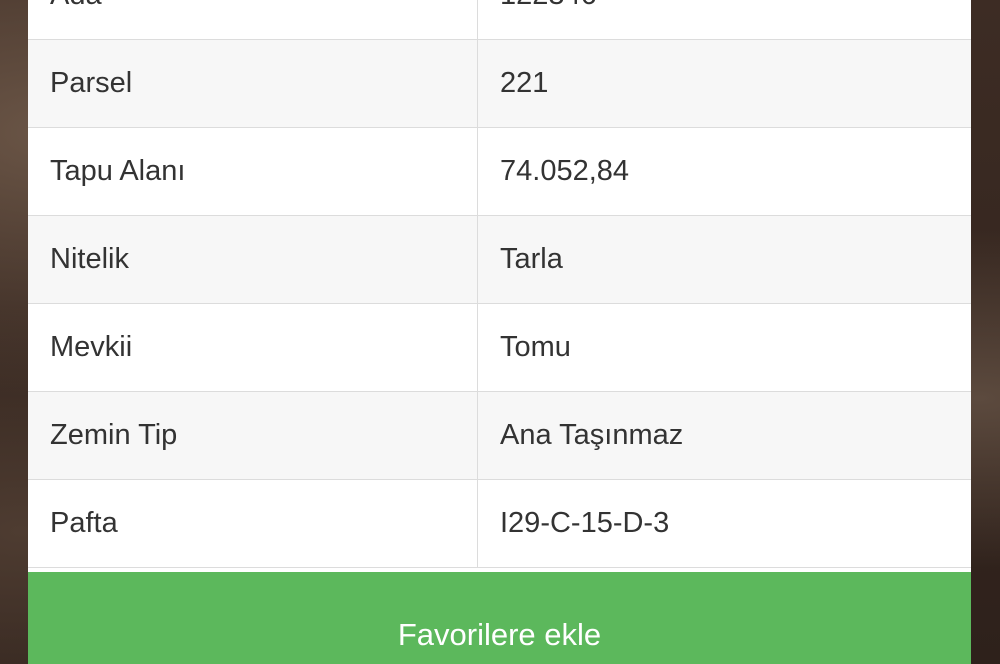 Image resolution: width=1000 pixels, height=664 pixels. Describe the element at coordinates (253, 435) in the screenshot. I see `row-label: Zemin Tip` at that location.